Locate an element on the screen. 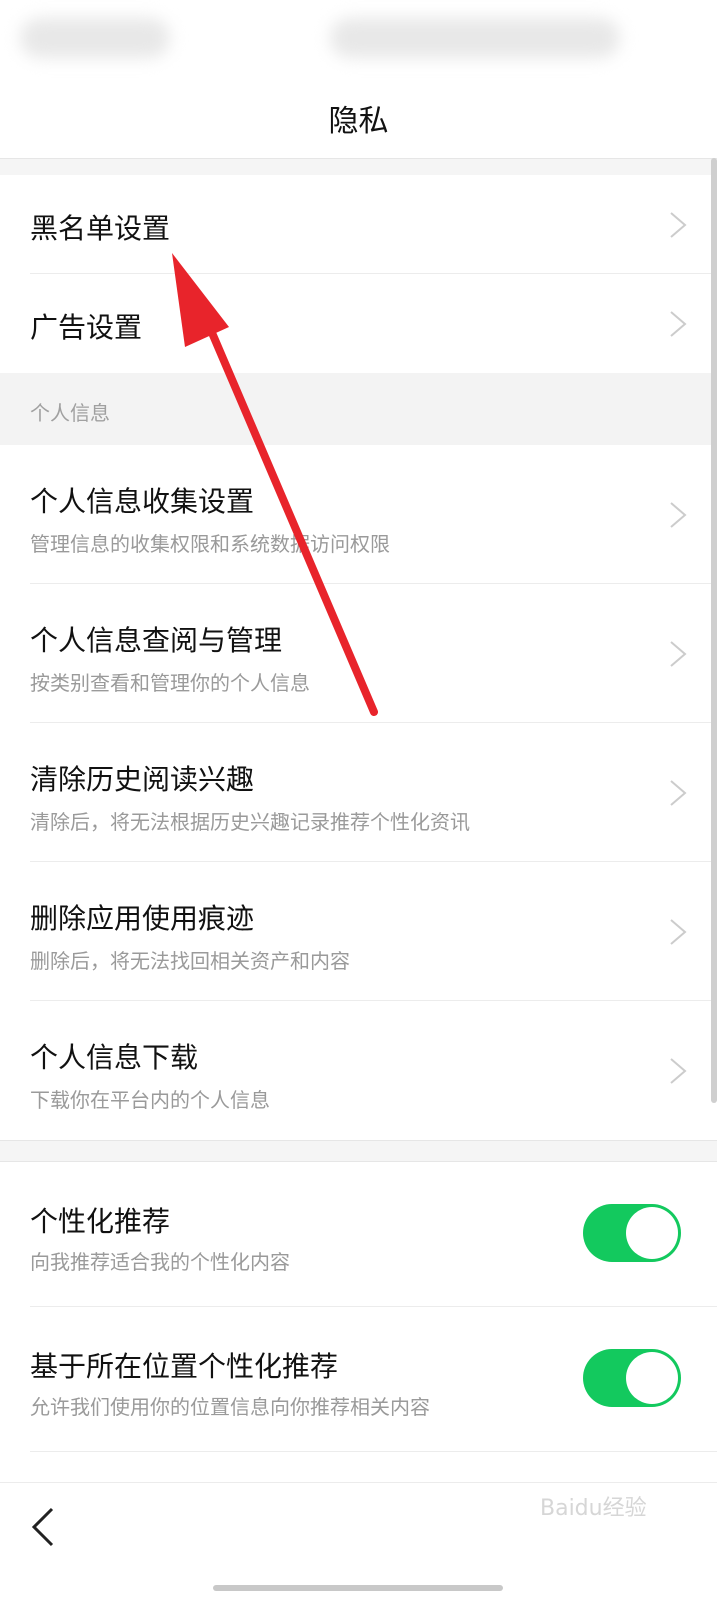 The height and width of the screenshot is (1601, 717). status-bar-blur-left is located at coordinates (95, 38).